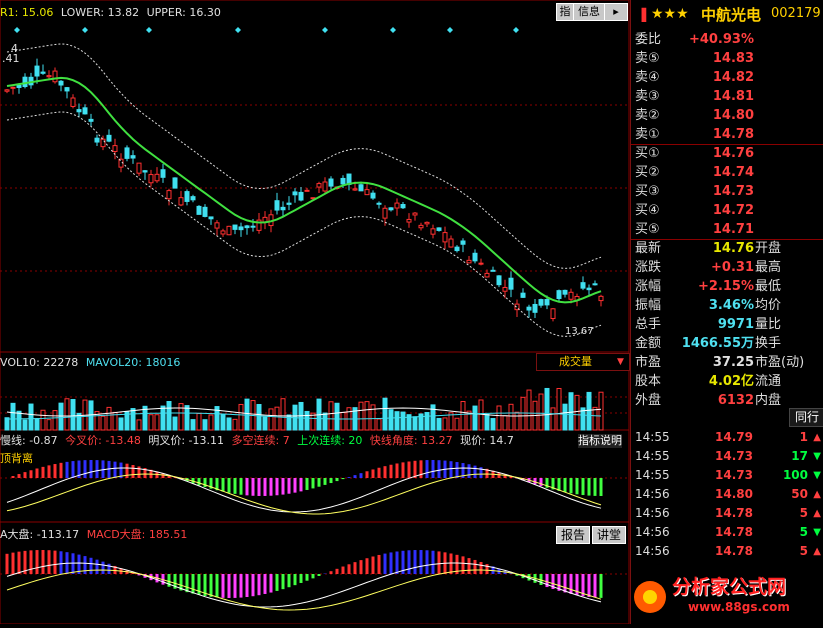  What do you see at coordinates (817, 437) in the screenshot?
I see `arrow-up-icon: ▲` at bounding box center [817, 437].